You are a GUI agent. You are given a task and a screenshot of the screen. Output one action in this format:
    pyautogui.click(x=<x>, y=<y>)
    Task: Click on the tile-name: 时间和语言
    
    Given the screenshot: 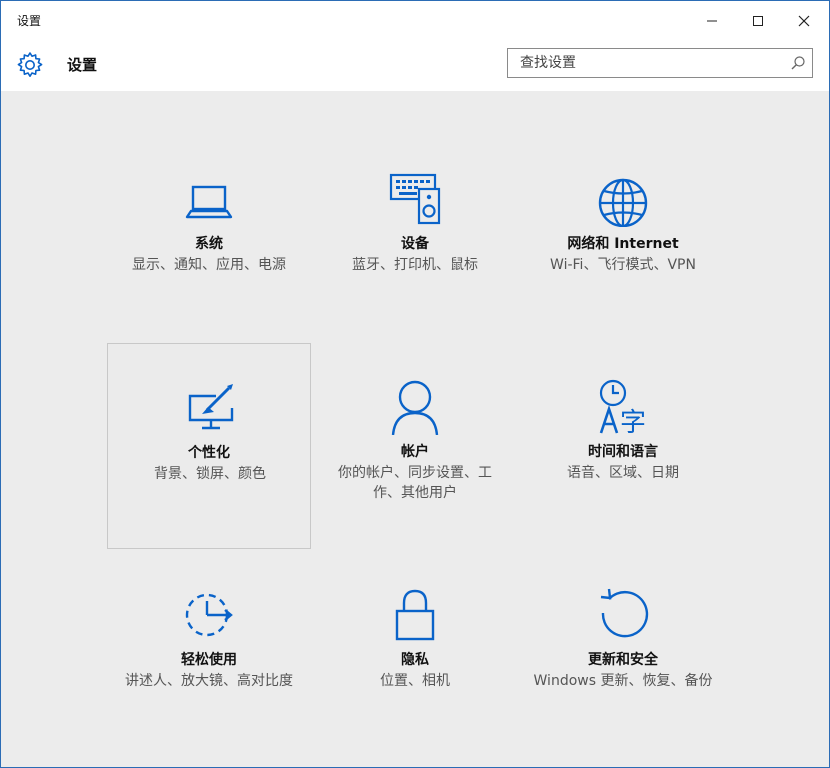 What is the action you would take?
    pyautogui.click(x=623, y=452)
    